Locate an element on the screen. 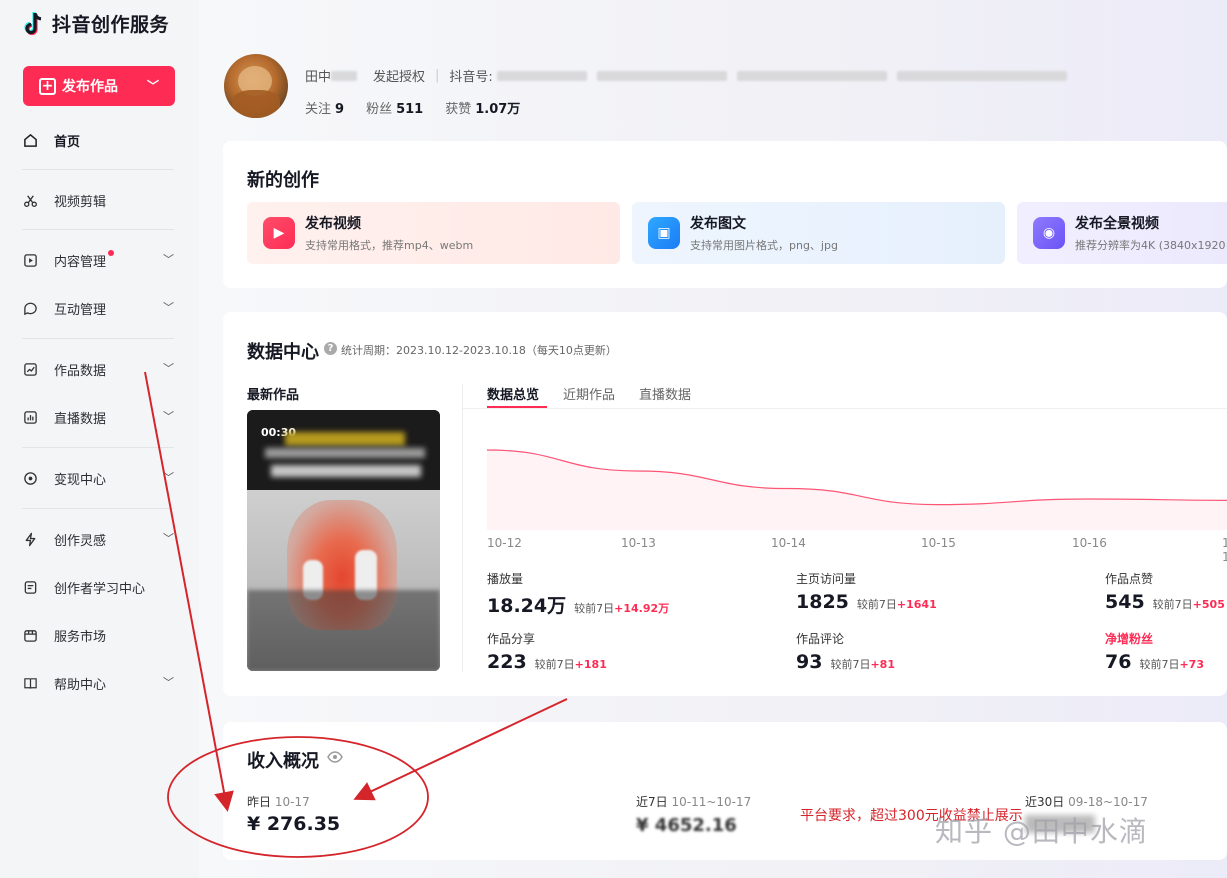 Image resolution: width=1227 pixels, height=878 pixels. line-chart-icon is located at coordinates (30, 369).